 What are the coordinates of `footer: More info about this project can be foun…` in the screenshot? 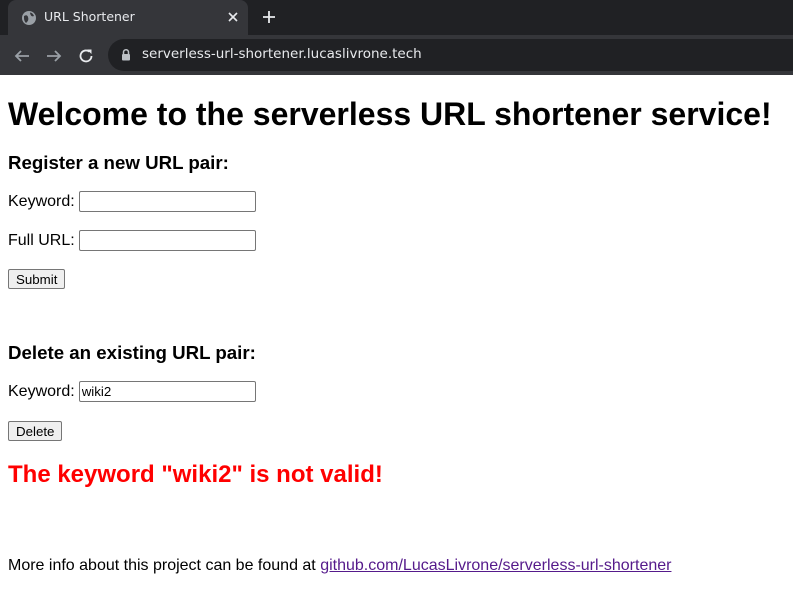 It's located at (396, 566).